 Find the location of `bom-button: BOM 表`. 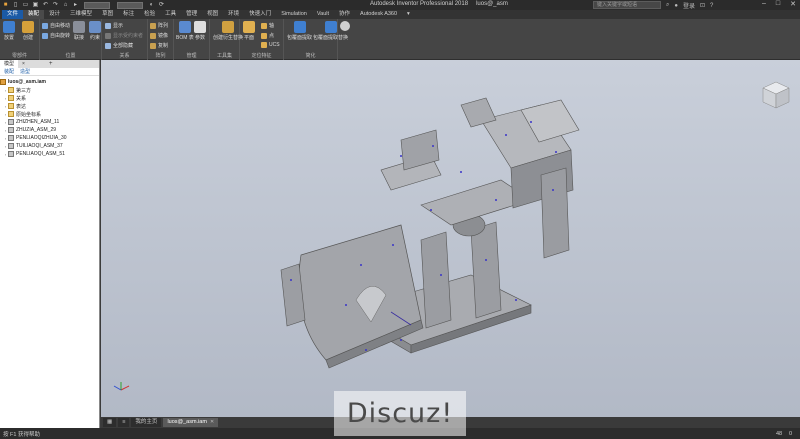

bom-button: BOM 表 is located at coordinates (185, 31).